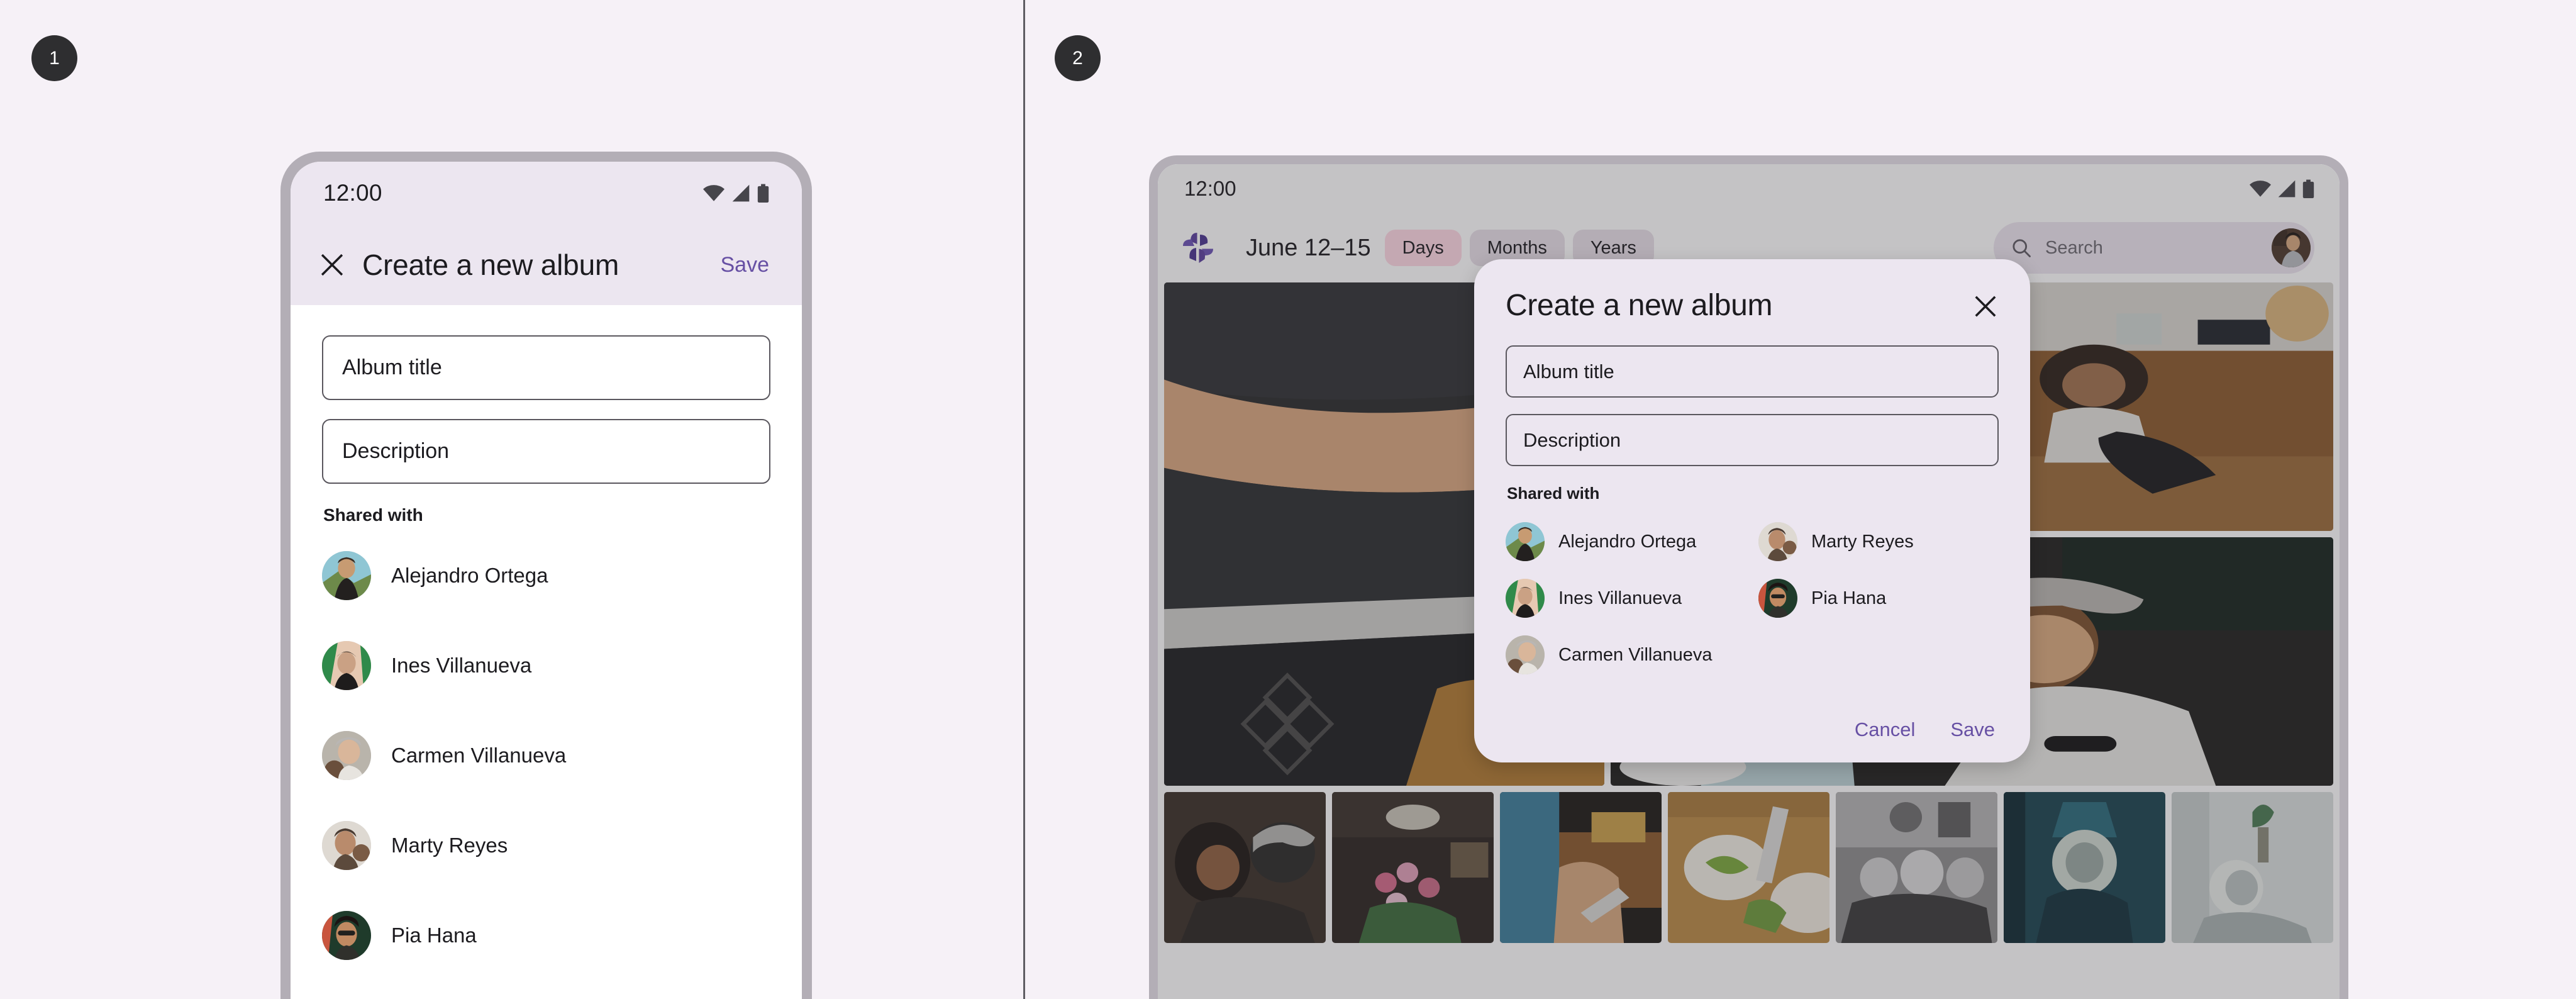 The image size is (2576, 999). What do you see at coordinates (490, 264) in the screenshot?
I see `page-title: Create a new album` at bounding box center [490, 264].